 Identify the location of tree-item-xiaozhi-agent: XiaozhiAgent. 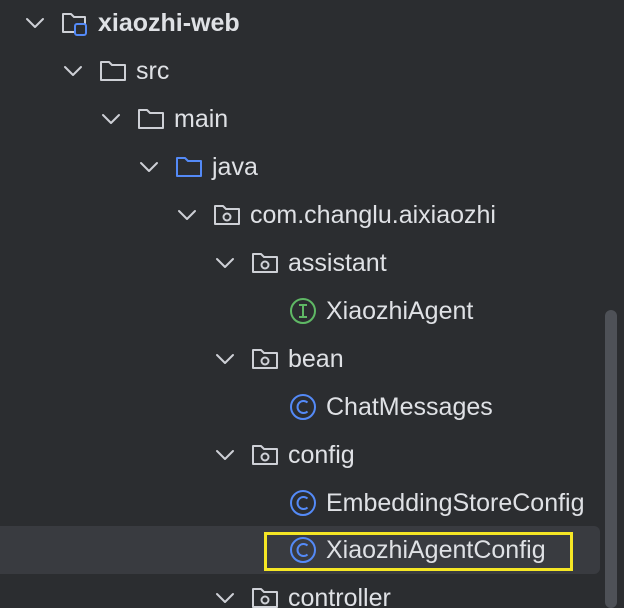
(300, 311).